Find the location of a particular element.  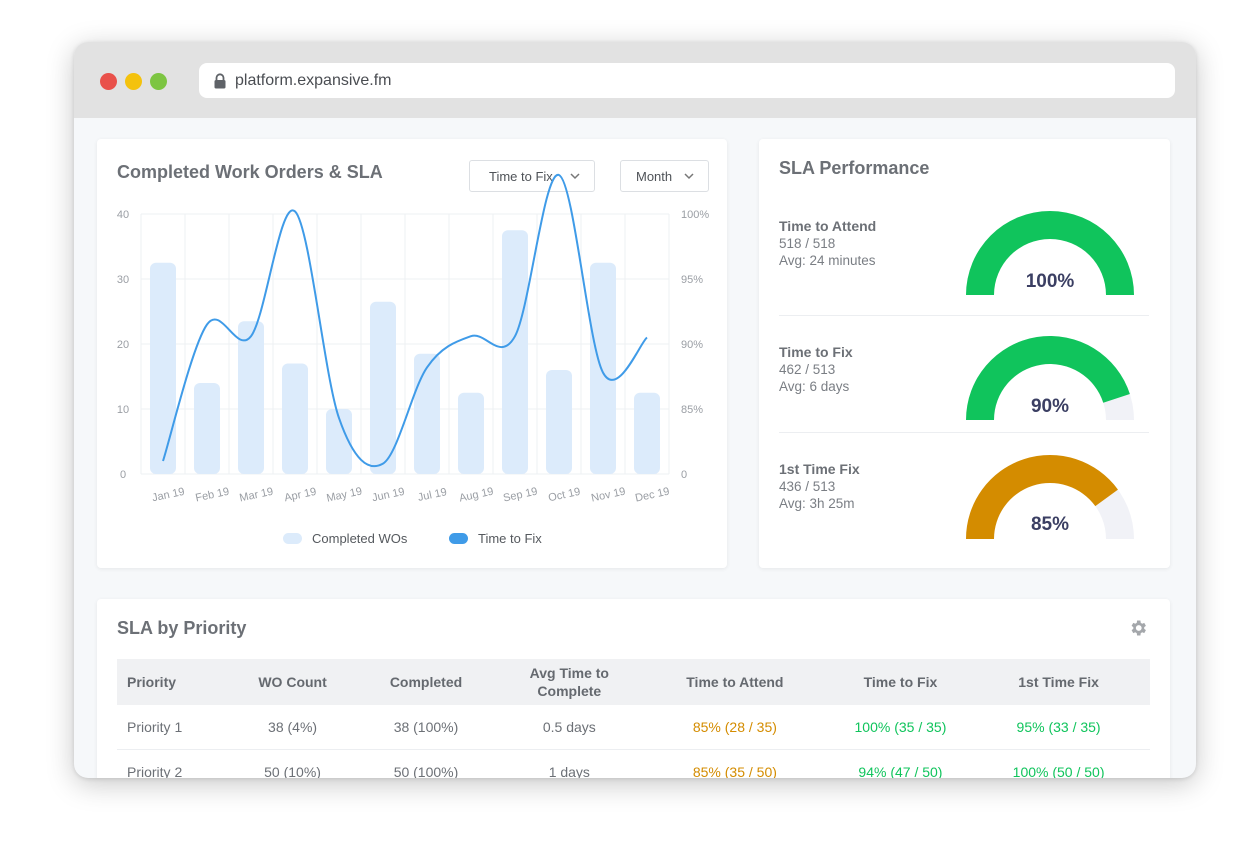

cell-time-to-fix: 100% (35 / 35) is located at coordinates (900, 727).